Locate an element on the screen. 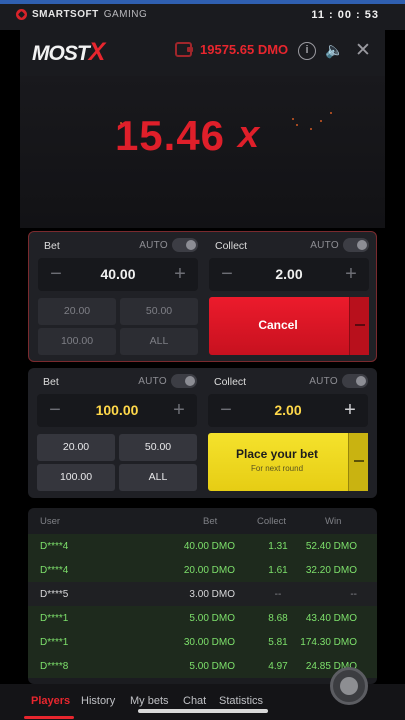 The height and width of the screenshot is (720, 405). place-bet-options-handle is located at coordinates (358, 462).